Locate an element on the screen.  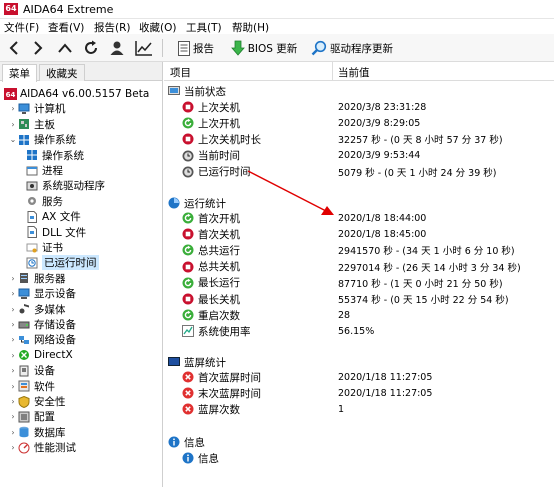
tree-item: AX 文件 is located at coordinates (53, 216).